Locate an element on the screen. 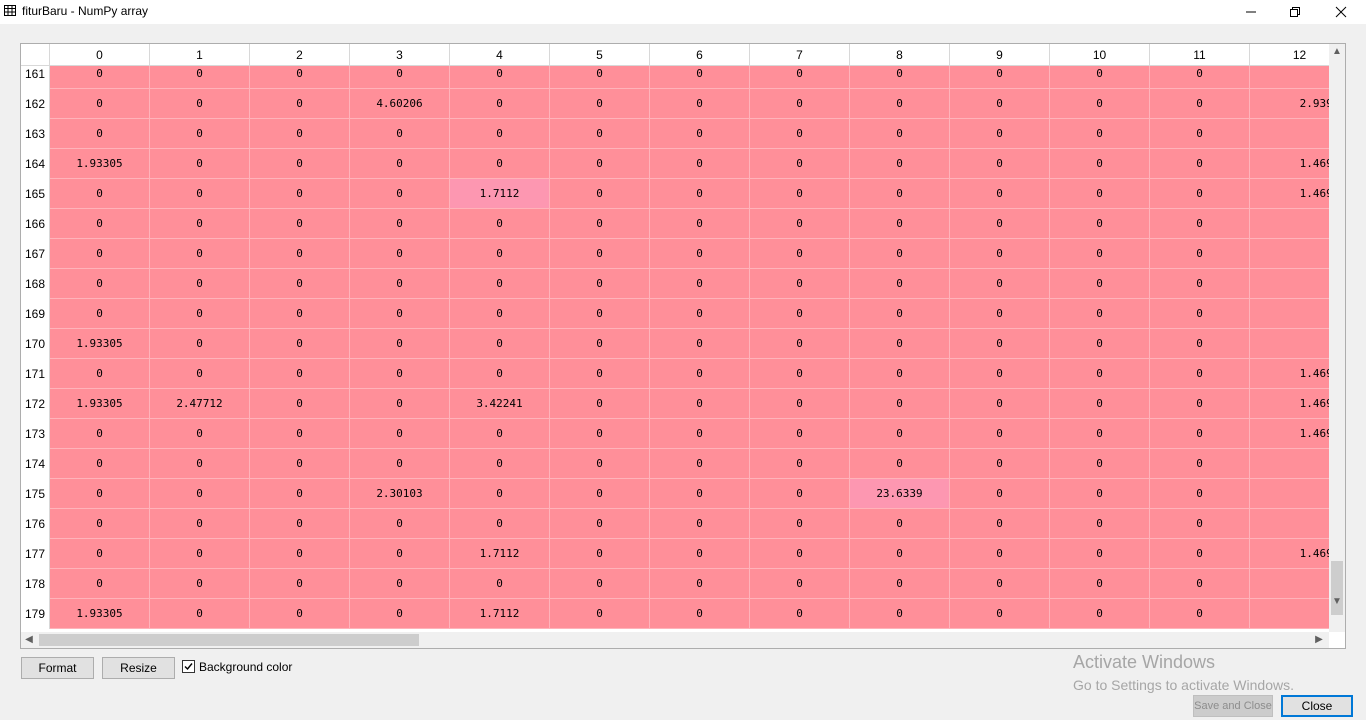 The height and width of the screenshot is (720, 1366). row-header-cell: 172 is located at coordinates (35, 404).